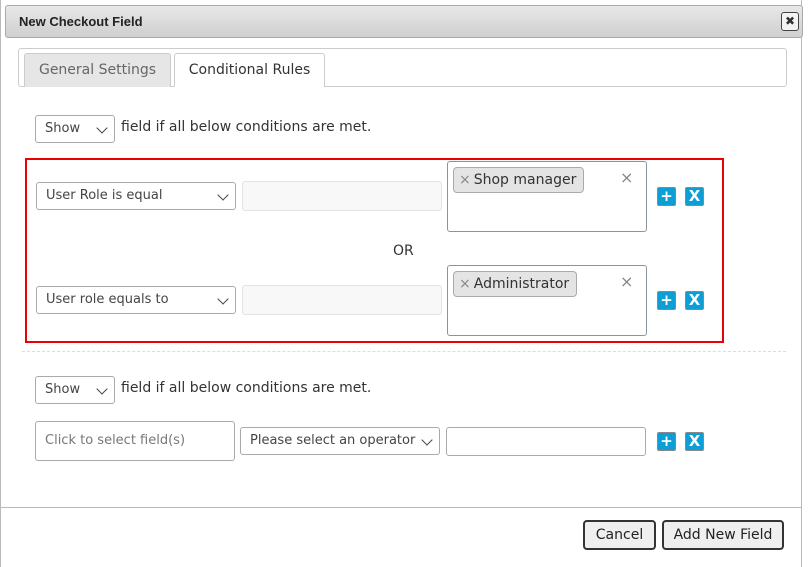  I want to click on chip-label: Shop manager, so click(525, 180).